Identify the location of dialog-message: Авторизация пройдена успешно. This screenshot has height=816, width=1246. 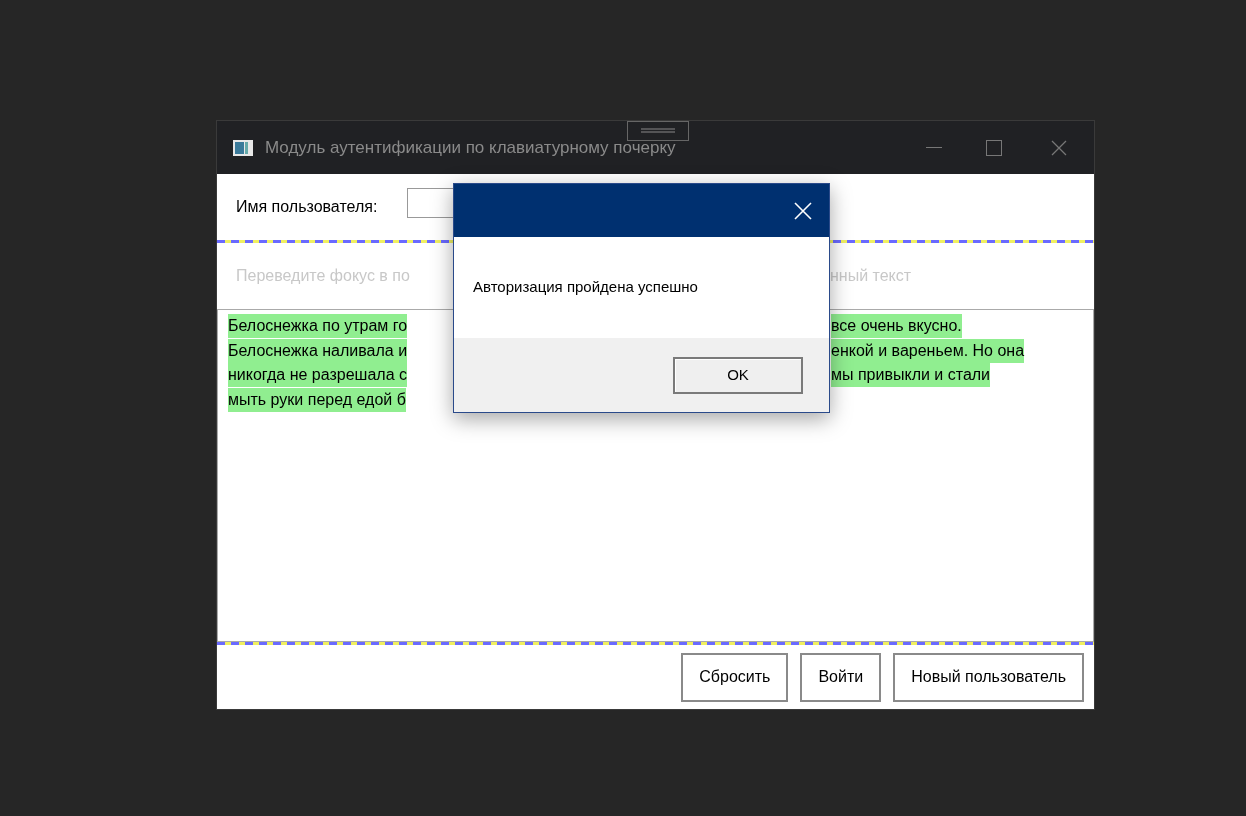
(585, 287).